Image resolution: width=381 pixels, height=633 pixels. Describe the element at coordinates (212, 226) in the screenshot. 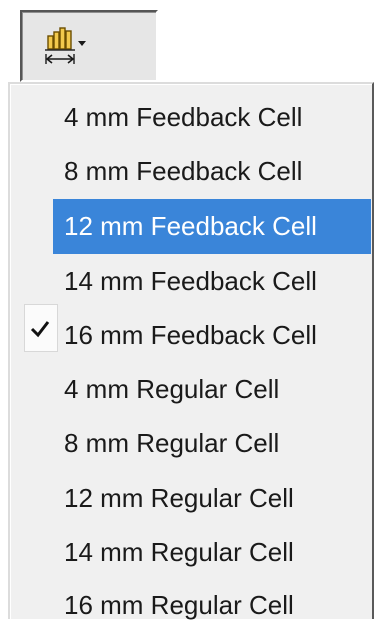

I see `menu-item-12mm-feedback-cell: 12 mm Feedback Cell` at that location.